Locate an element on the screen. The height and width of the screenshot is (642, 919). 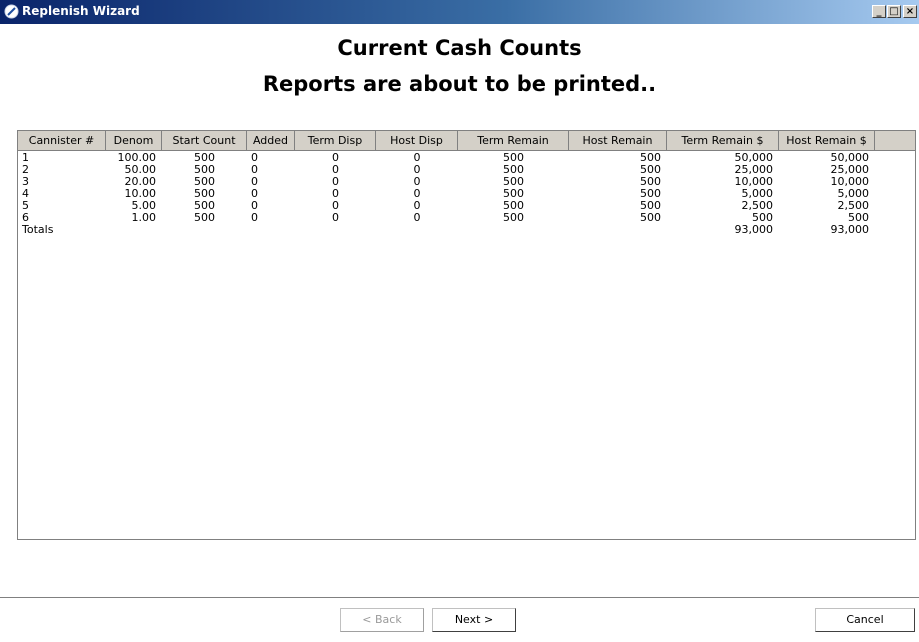
cell-cannister: 1 is located at coordinates (25, 157).